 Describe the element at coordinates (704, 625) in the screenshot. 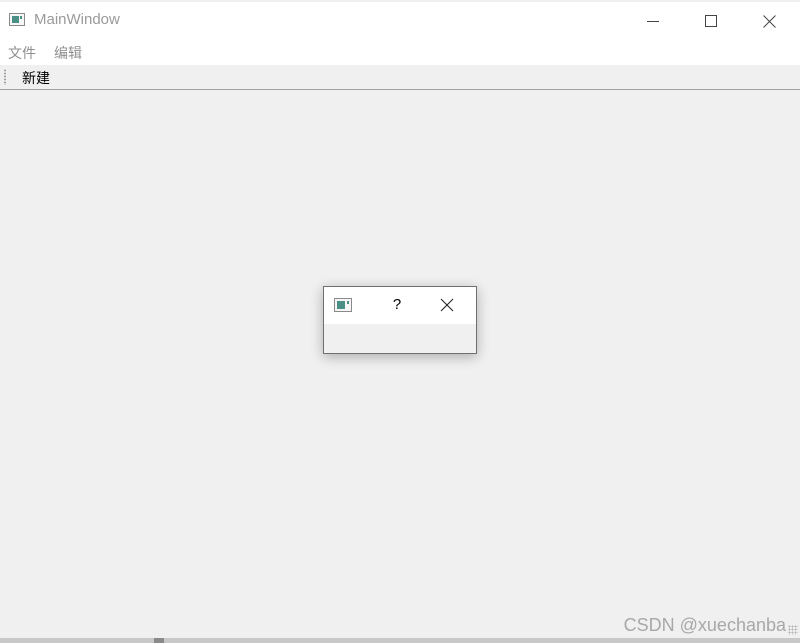

I see `watermark-text: CSDN @xuechanba` at that location.